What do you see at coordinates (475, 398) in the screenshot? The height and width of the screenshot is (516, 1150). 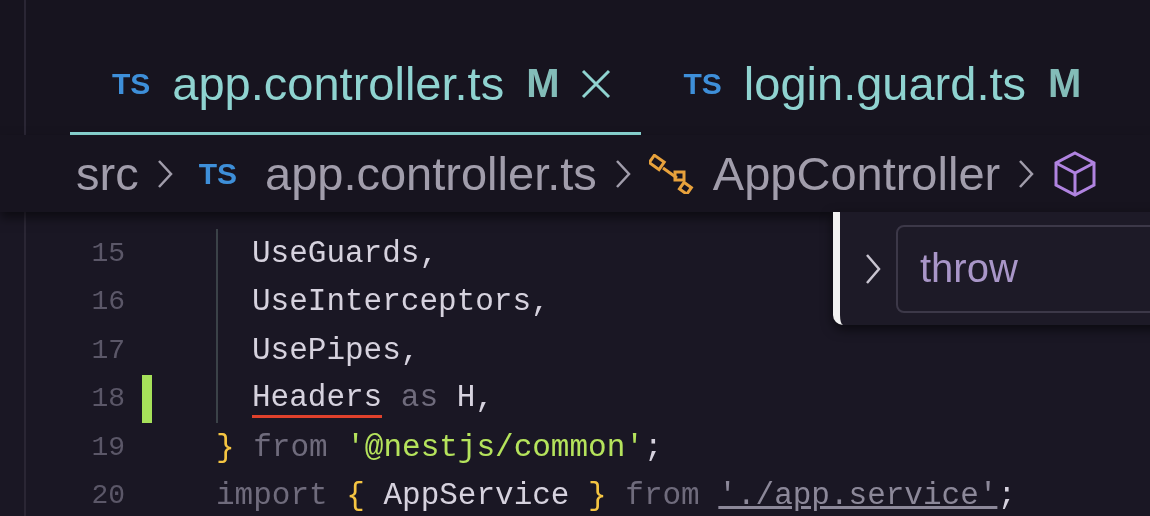 I see `code-token: H,` at bounding box center [475, 398].